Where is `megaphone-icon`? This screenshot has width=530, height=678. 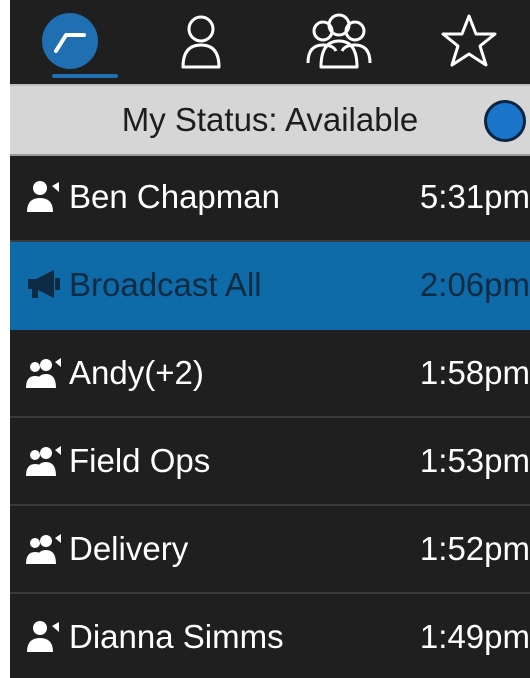 megaphone-icon is located at coordinates (44, 284).